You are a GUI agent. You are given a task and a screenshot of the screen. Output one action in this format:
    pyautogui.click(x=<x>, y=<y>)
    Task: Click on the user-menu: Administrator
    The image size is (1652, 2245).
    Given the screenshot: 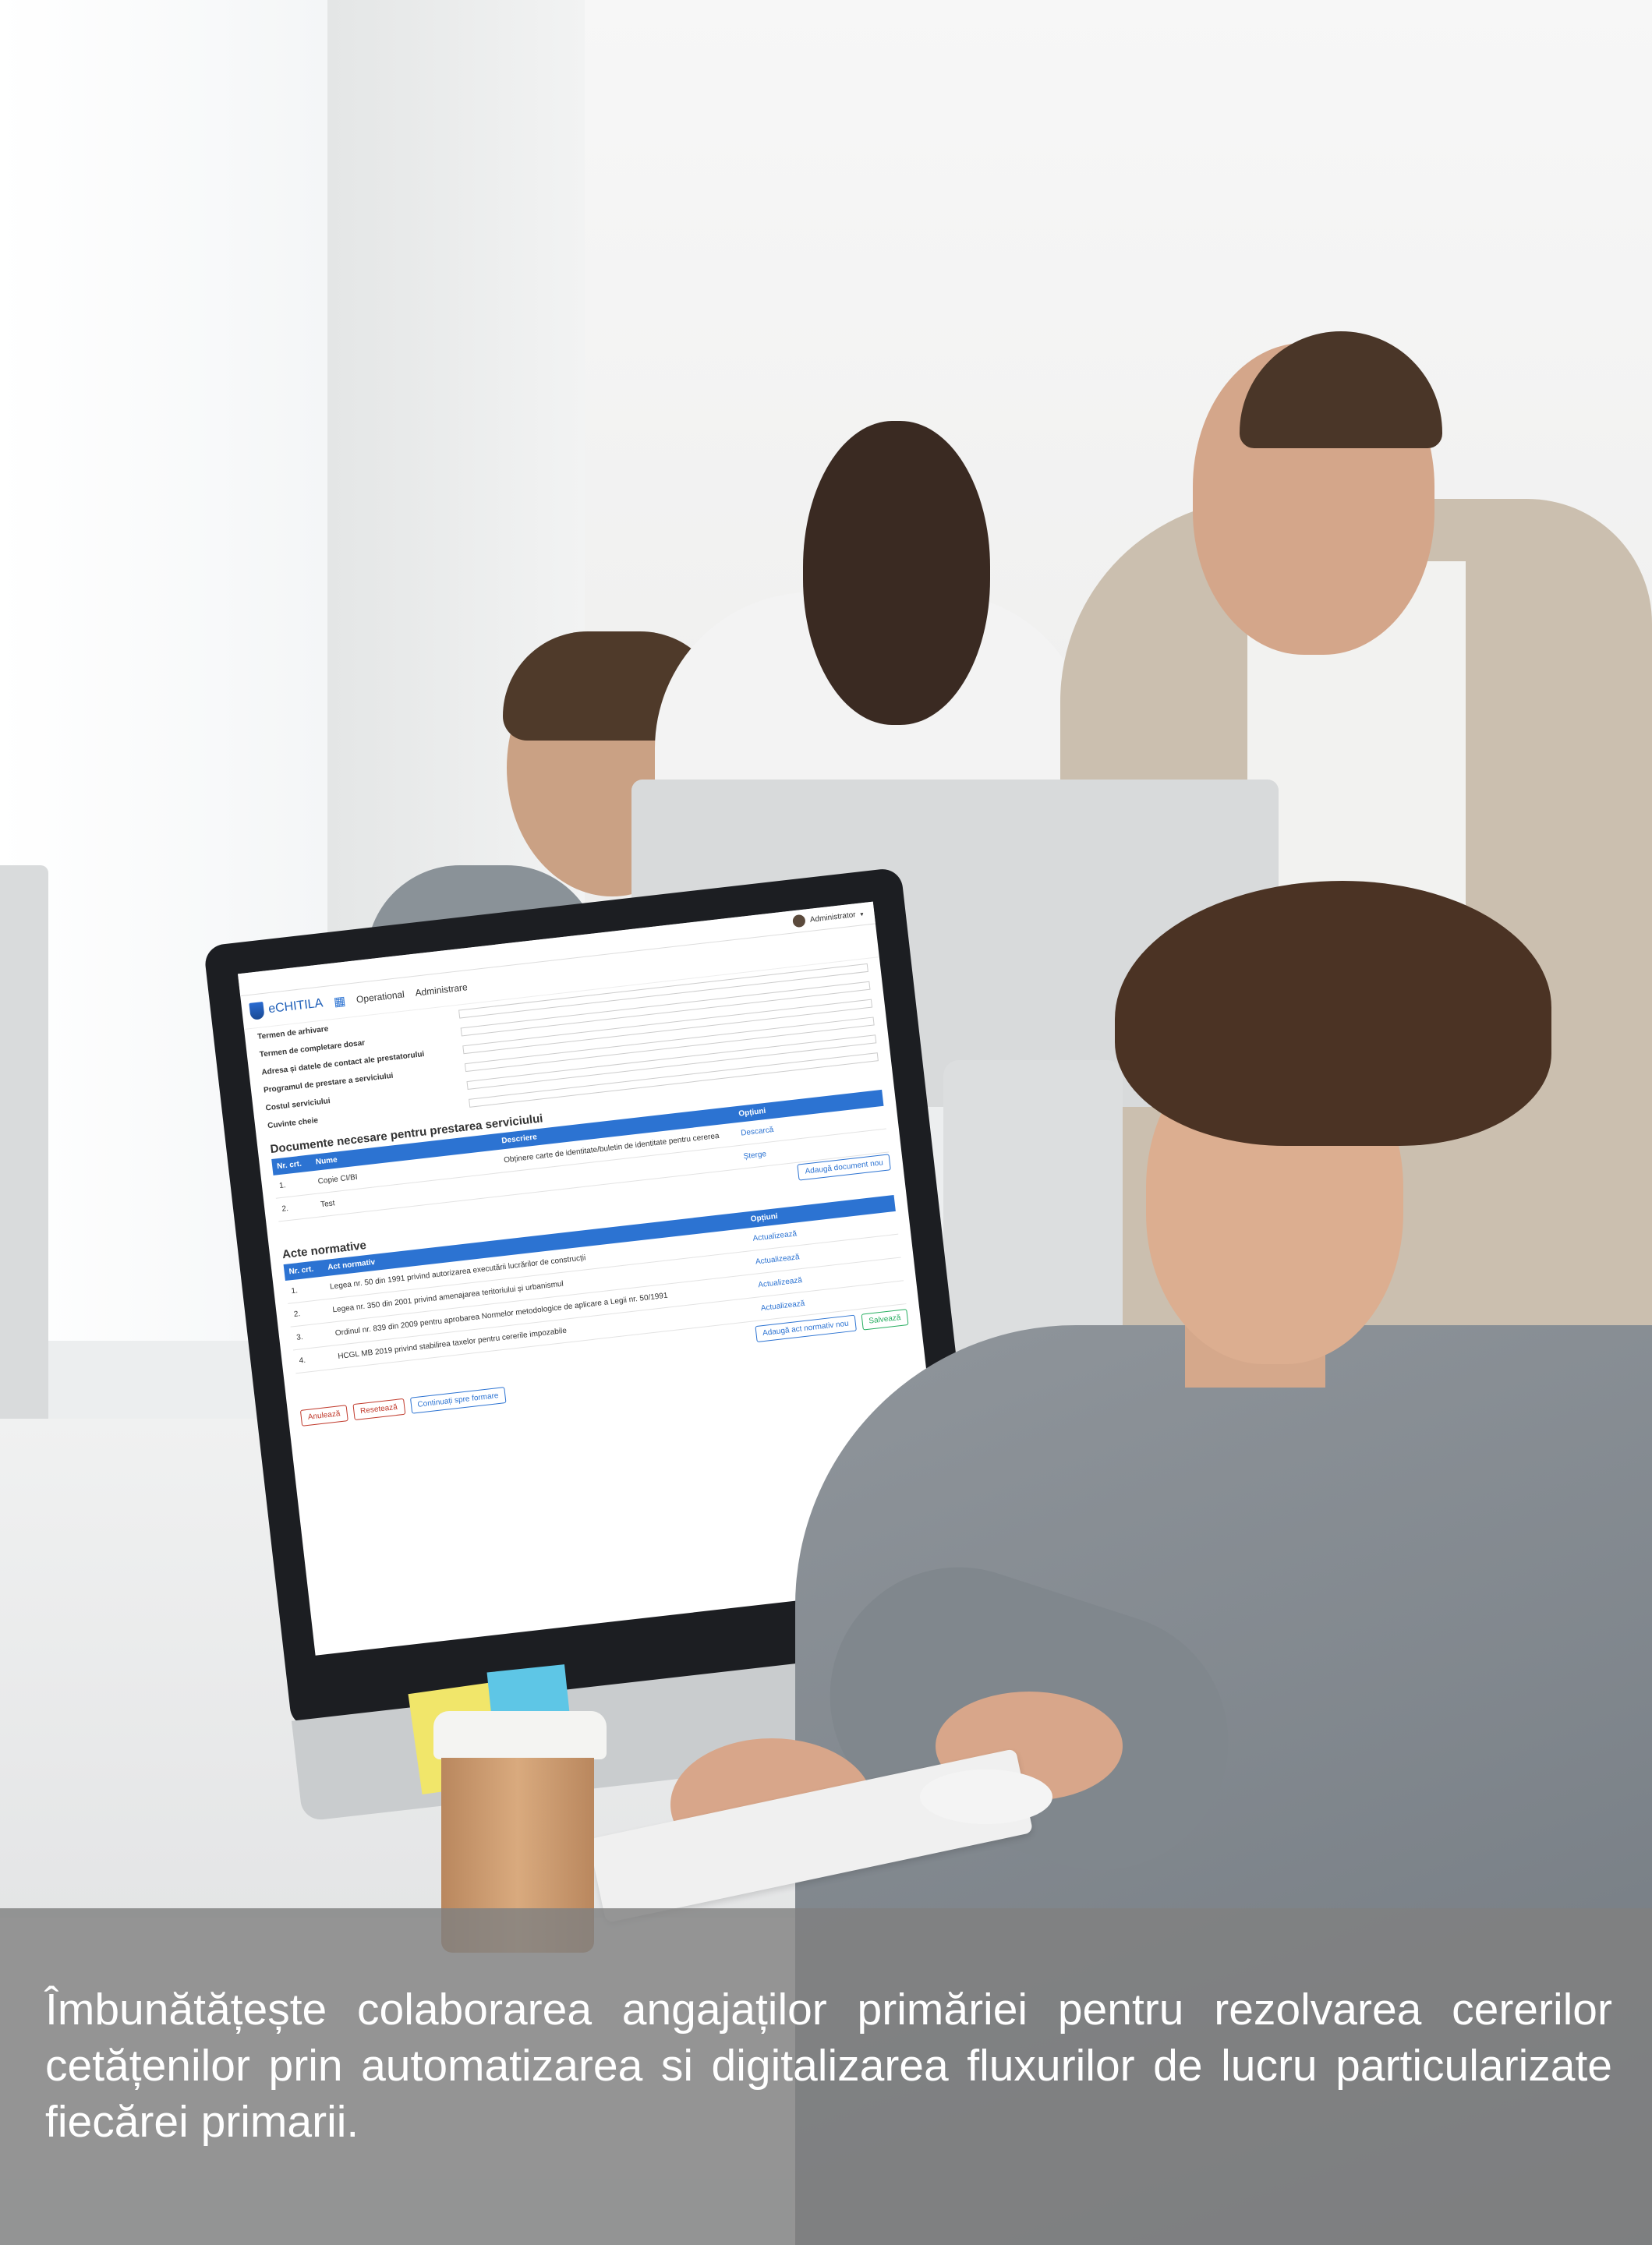 What is the action you would take?
    pyautogui.click(x=832, y=917)
    